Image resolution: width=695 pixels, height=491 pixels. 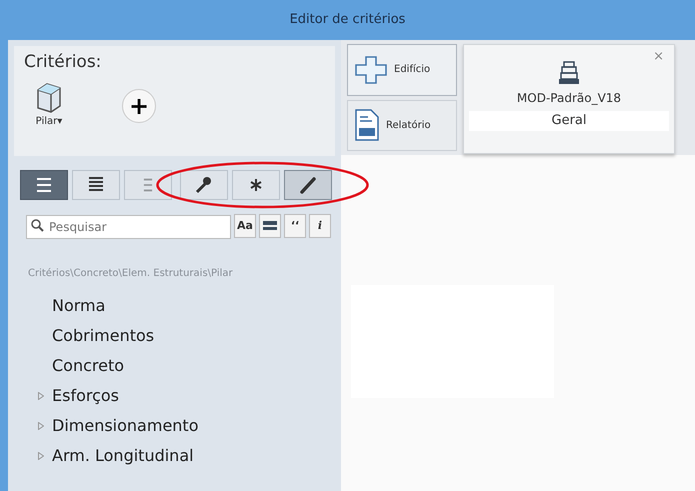 What do you see at coordinates (320, 226) in the screenshot?
I see `search-option-button: i` at bounding box center [320, 226].